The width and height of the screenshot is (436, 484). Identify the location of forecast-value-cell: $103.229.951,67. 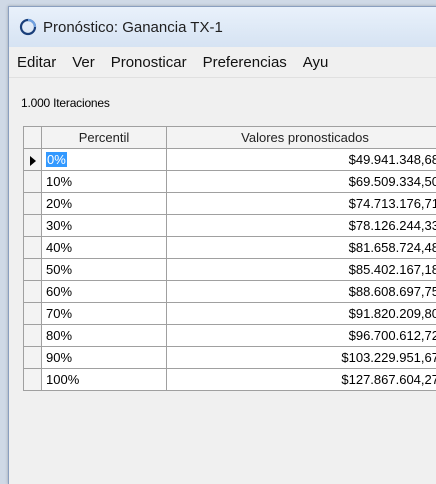
(301, 358).